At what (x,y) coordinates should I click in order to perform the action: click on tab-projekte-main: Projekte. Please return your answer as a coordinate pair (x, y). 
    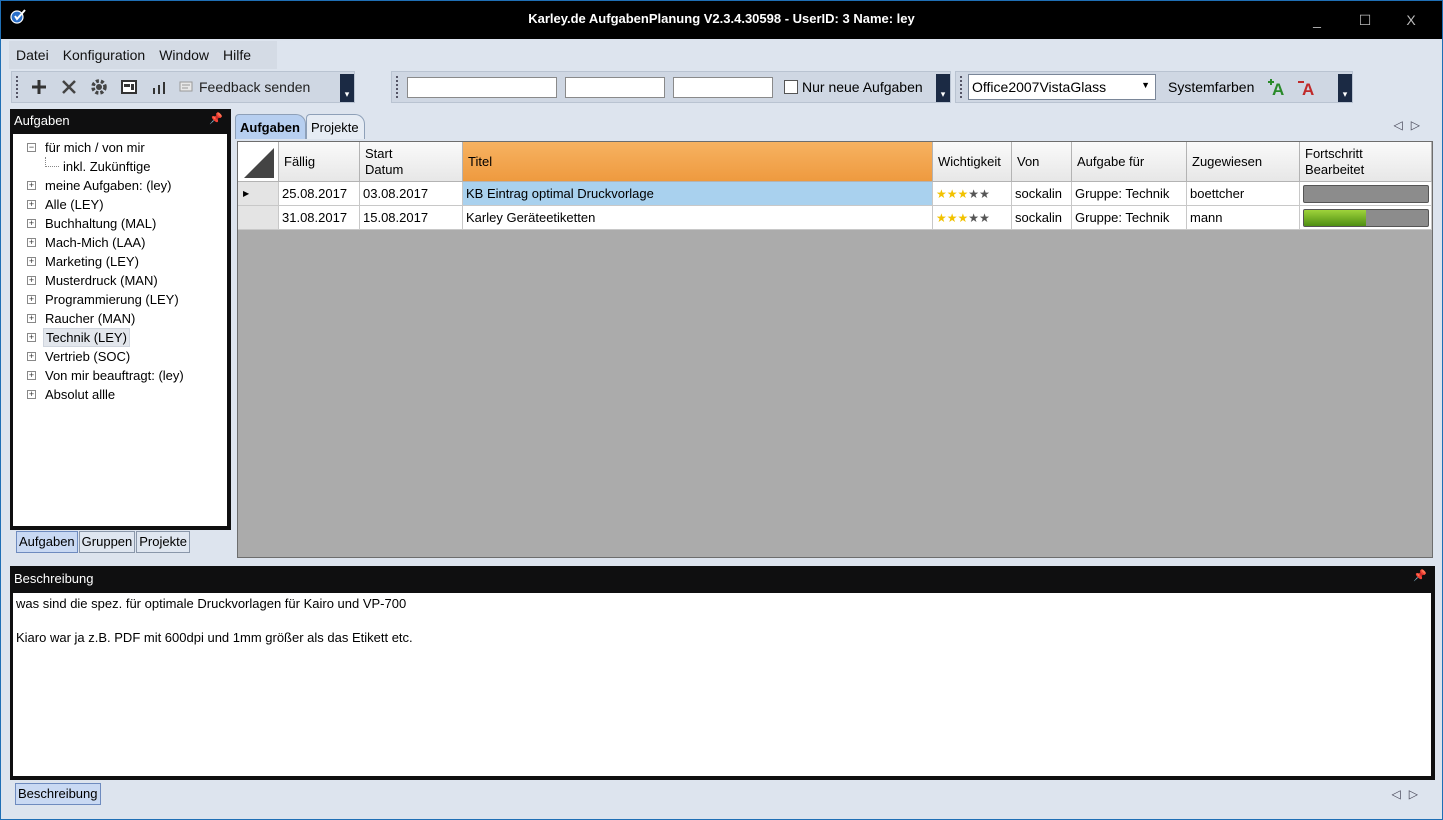
    Looking at the image, I should click on (335, 126).